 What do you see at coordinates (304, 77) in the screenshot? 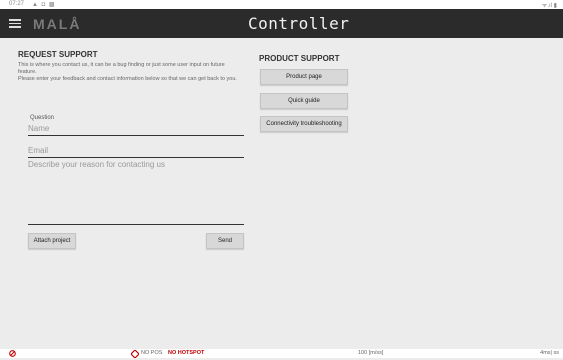
I see `product-page-button: Product page` at bounding box center [304, 77].